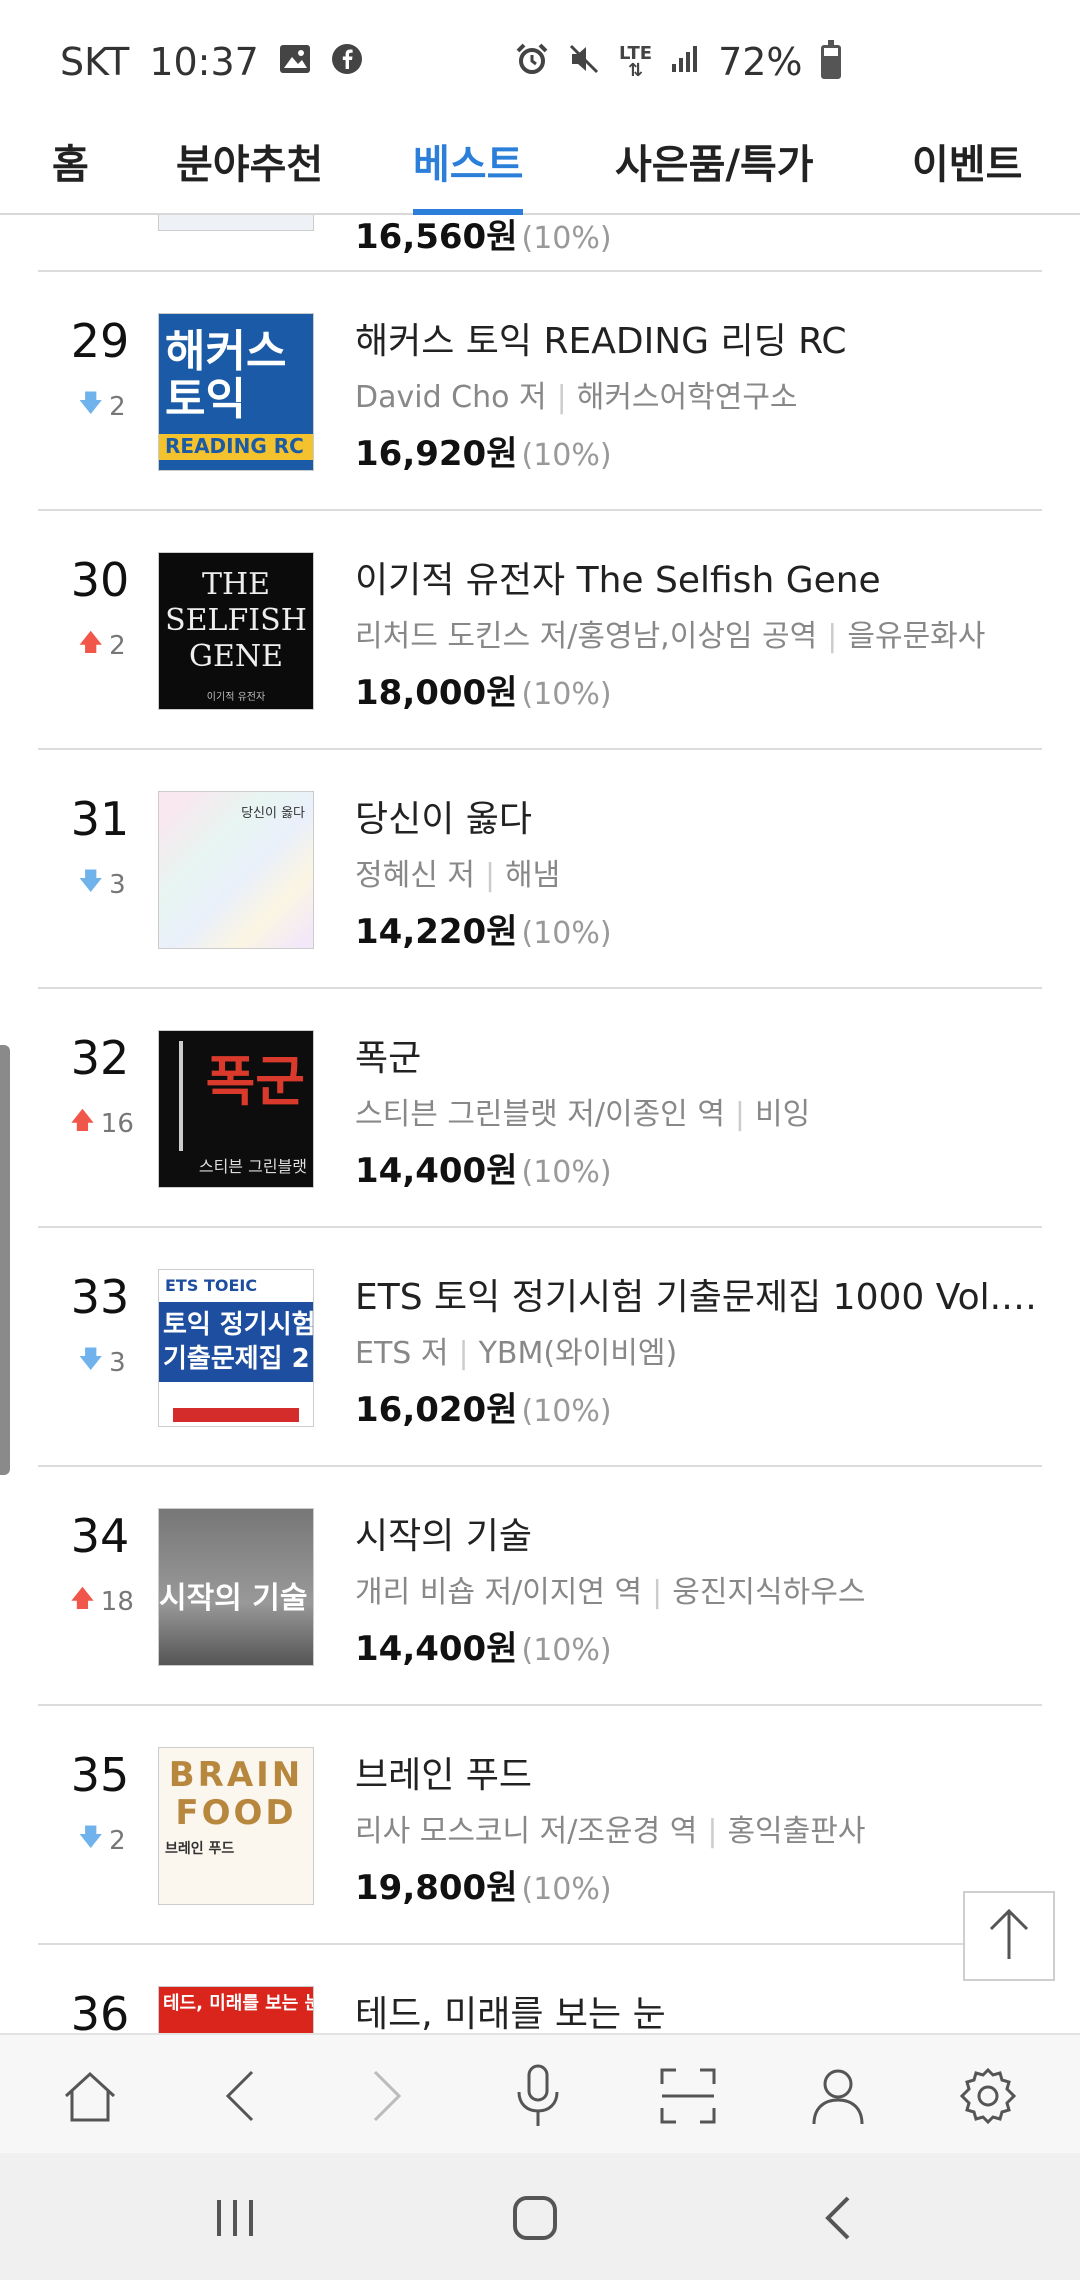  What do you see at coordinates (535, 2218) in the screenshot?
I see `home-button-icon` at bounding box center [535, 2218].